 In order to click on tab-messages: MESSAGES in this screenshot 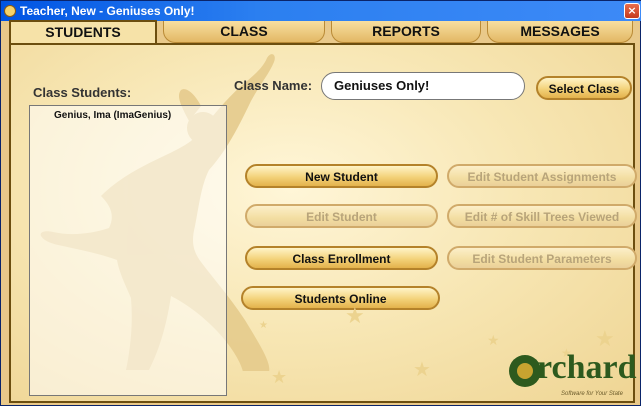, I will do `click(560, 32)`.